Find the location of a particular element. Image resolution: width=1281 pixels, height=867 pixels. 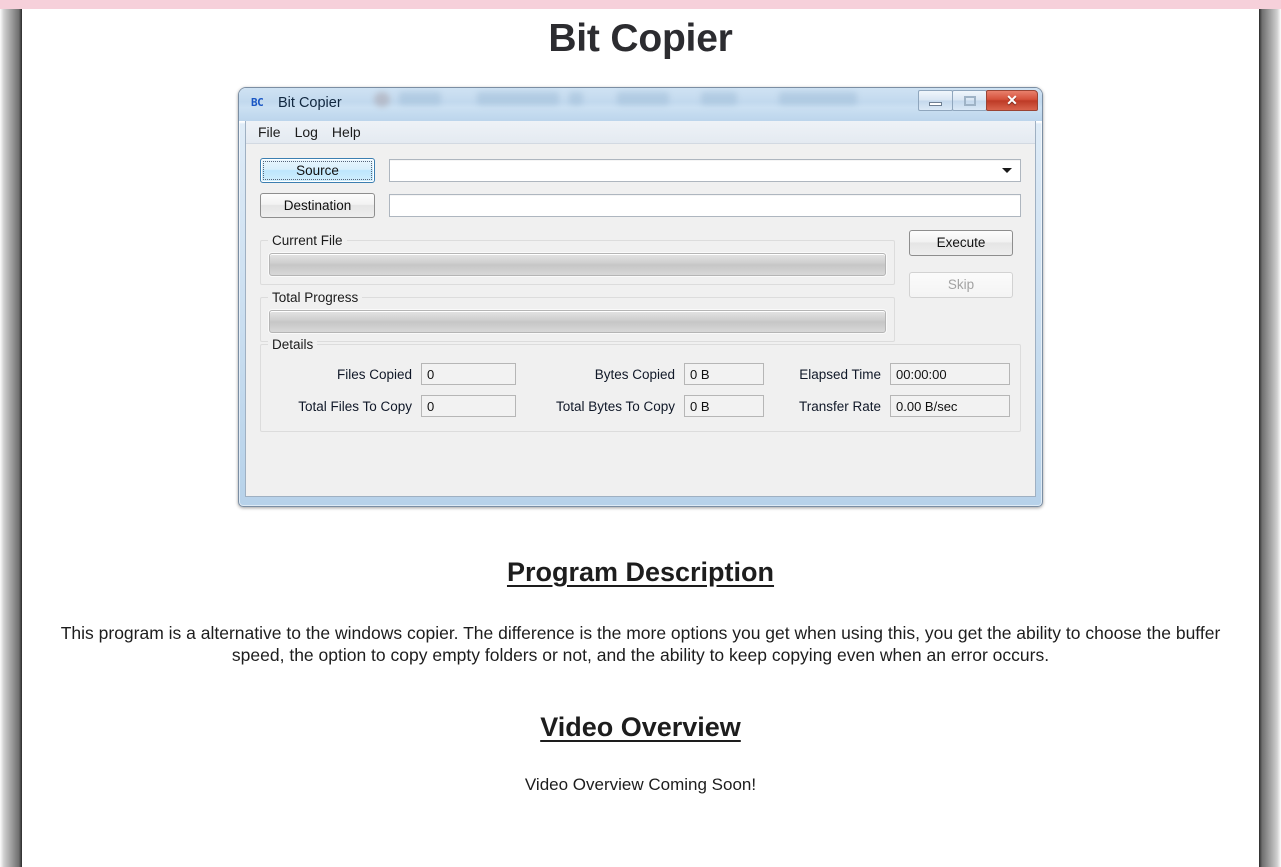

video-overview-note: Video Overview Coming Soon! is located at coordinates (640, 784).